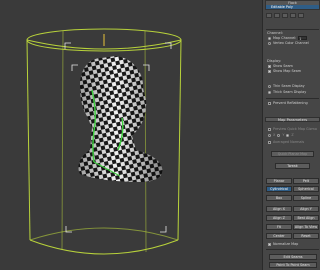  I want to click on show-map-seam-checkbox, so click(269, 71).